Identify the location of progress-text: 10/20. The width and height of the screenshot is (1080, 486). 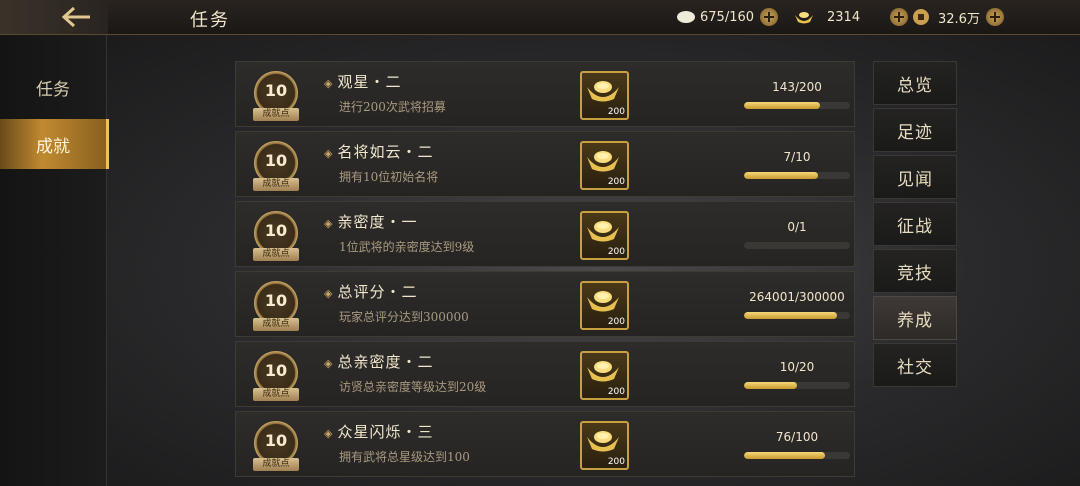
(797, 367).